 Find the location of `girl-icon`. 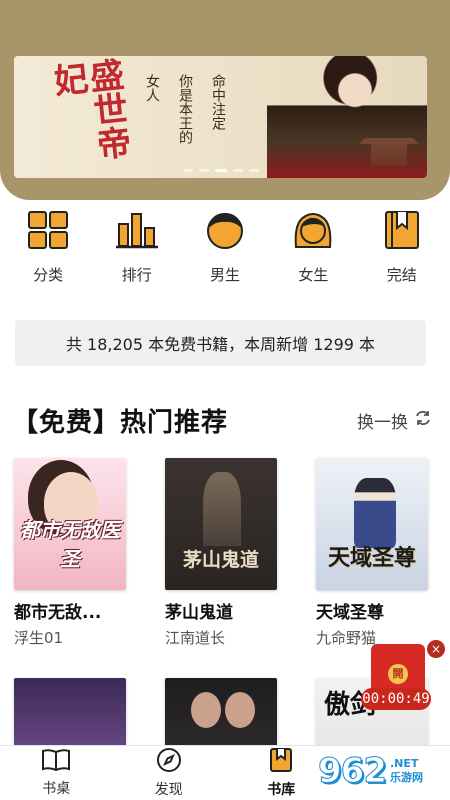

girl-icon is located at coordinates (313, 230).